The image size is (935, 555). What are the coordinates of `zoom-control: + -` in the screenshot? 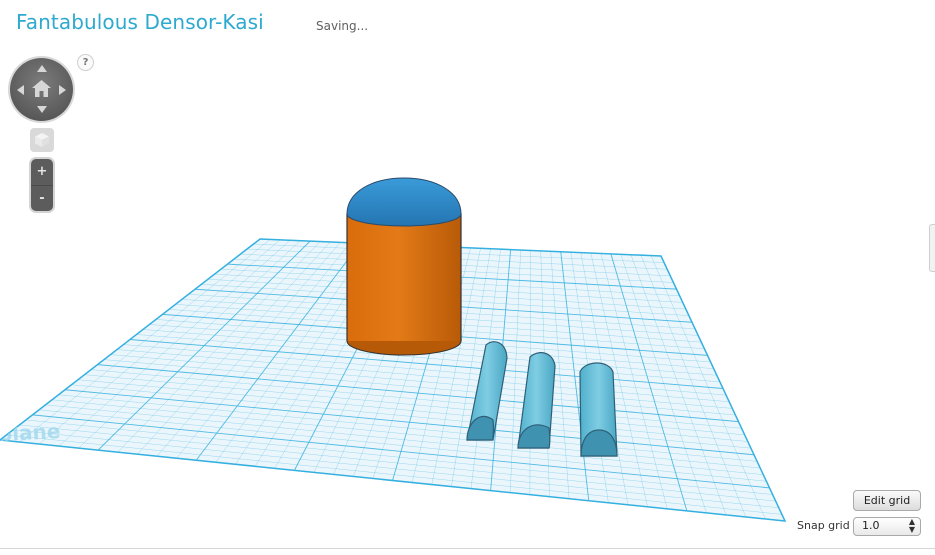 It's located at (42, 185).